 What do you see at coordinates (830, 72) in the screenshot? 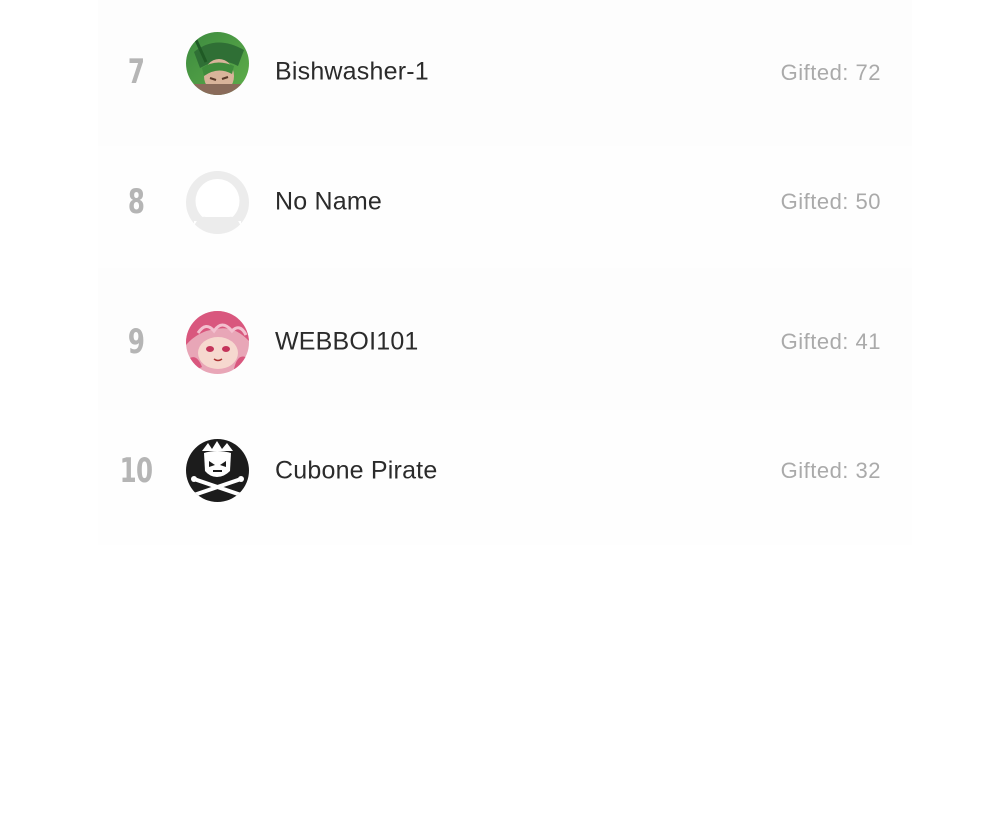
I see `gifted-count: Gifted: 72` at bounding box center [830, 72].